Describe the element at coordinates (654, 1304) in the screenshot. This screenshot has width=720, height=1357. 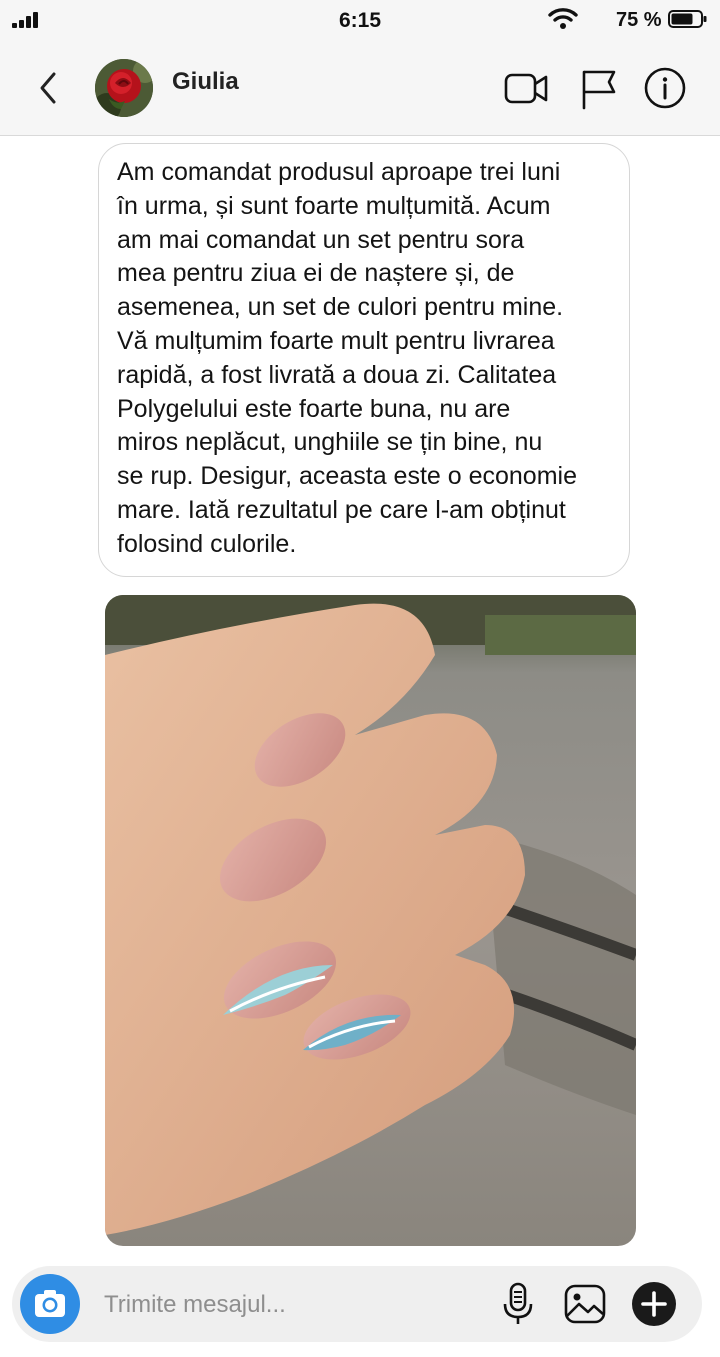
I see `plus-icon` at that location.